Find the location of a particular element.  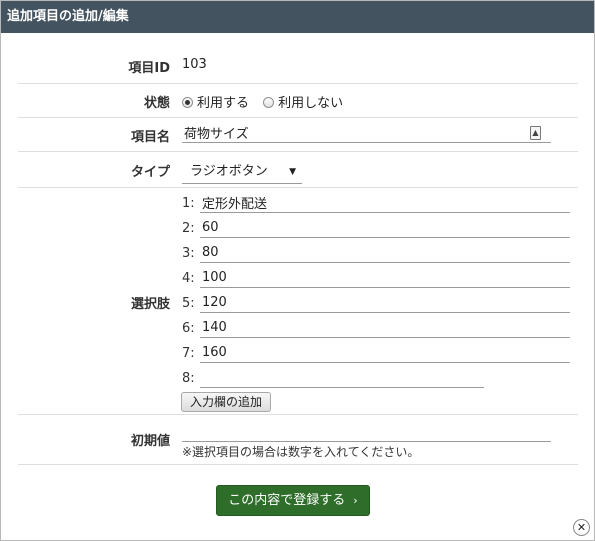

choice-number: 2: is located at coordinates (188, 228).